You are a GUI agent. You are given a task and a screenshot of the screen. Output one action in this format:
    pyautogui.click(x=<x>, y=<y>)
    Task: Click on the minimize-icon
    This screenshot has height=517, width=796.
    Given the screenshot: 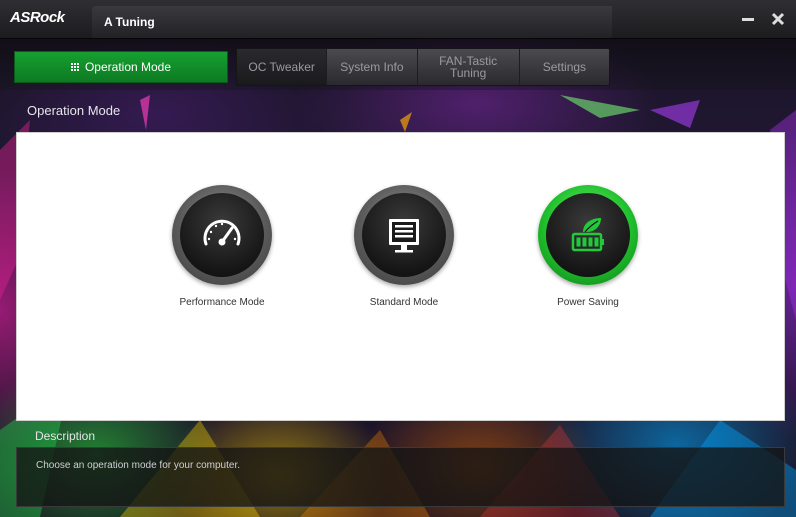 What is the action you would take?
    pyautogui.click(x=748, y=19)
    